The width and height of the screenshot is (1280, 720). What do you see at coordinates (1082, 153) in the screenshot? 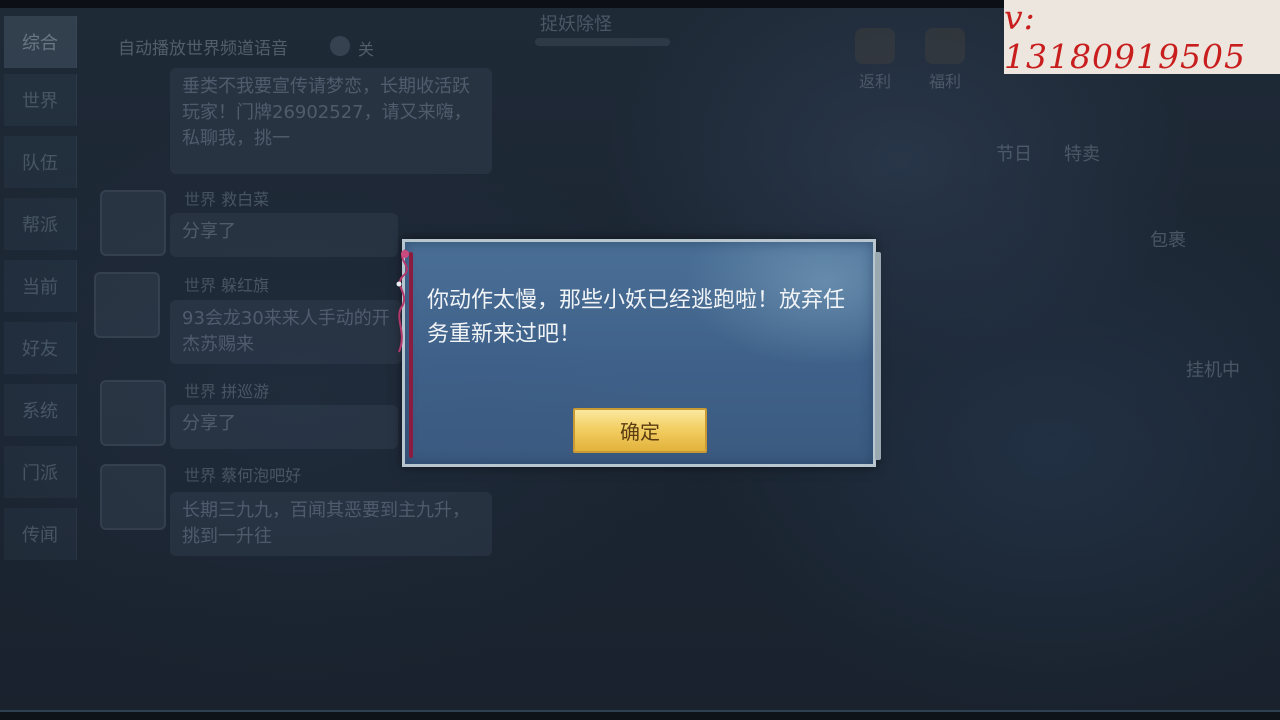
I see `special-sale-button: 特卖` at bounding box center [1082, 153].